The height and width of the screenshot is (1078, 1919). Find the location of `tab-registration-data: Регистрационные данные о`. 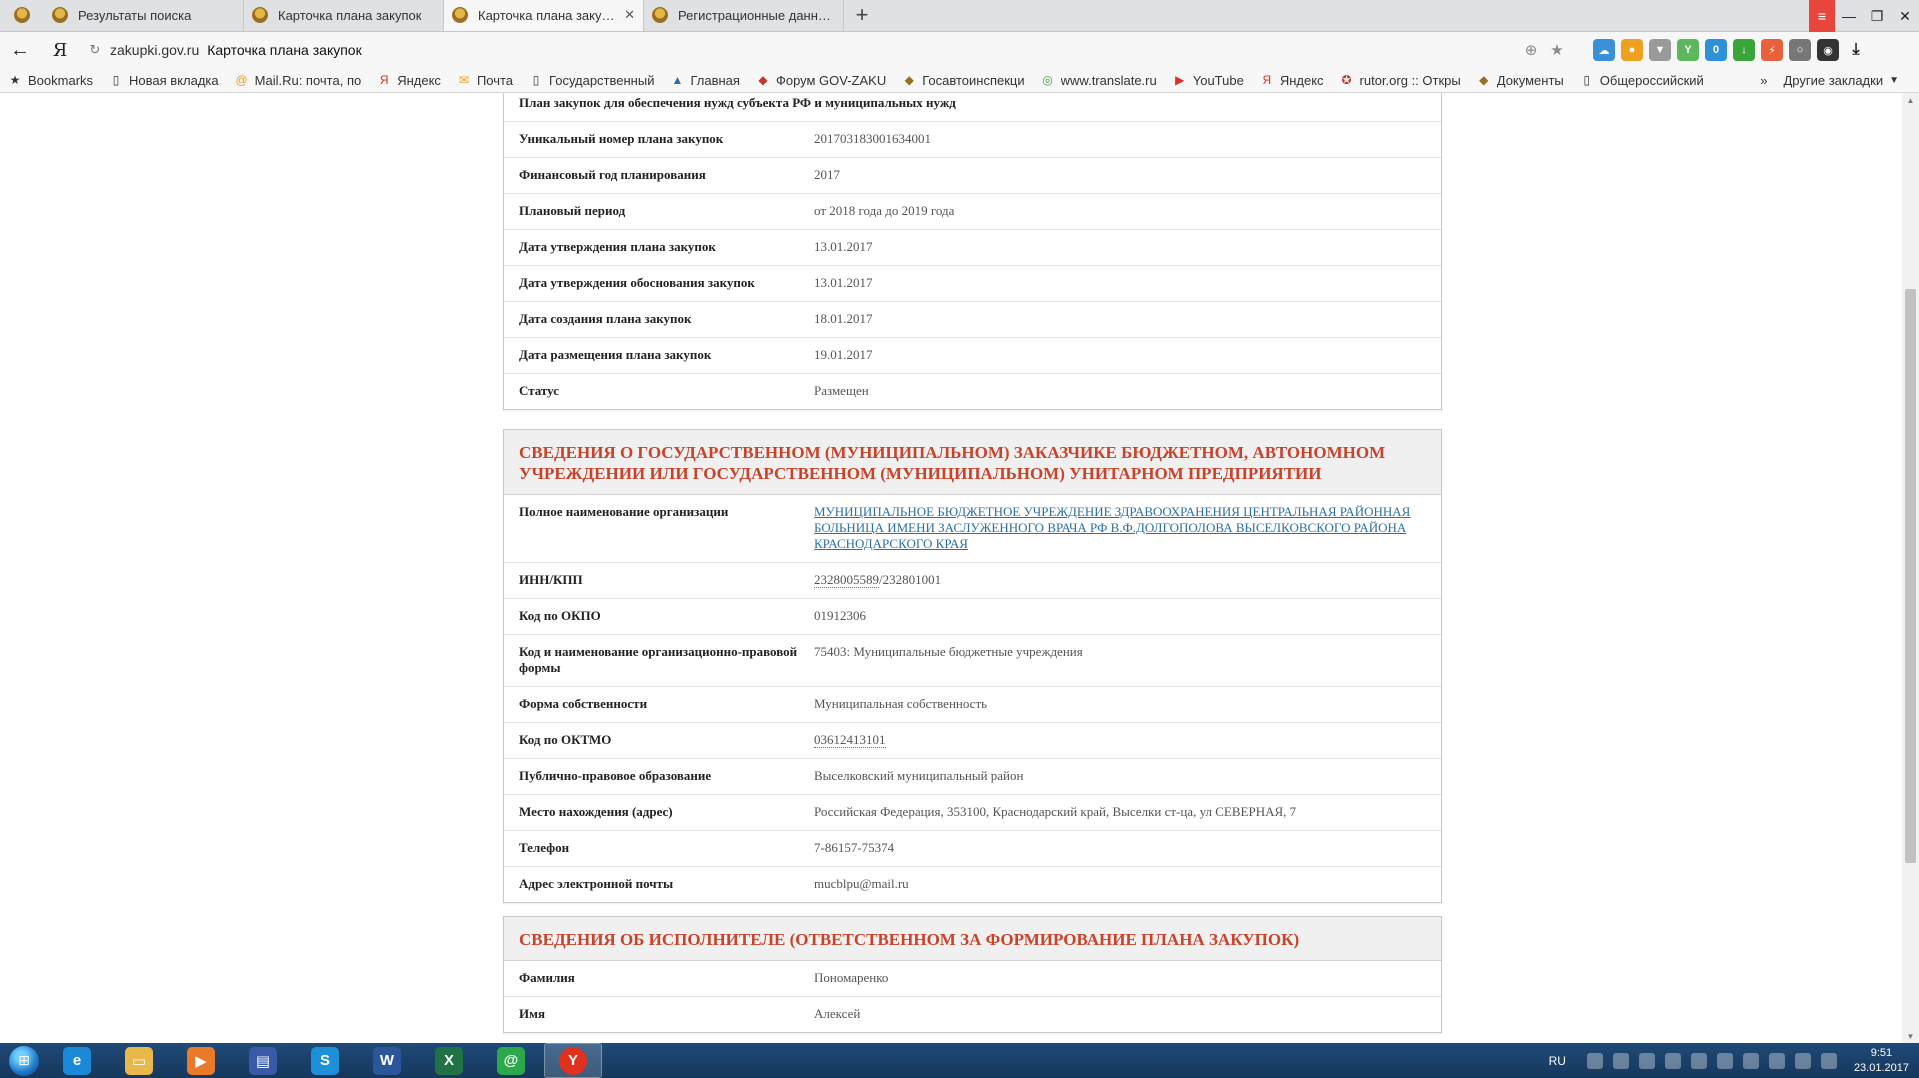

tab-registration-data: Регистрационные данные о is located at coordinates (744, 15).